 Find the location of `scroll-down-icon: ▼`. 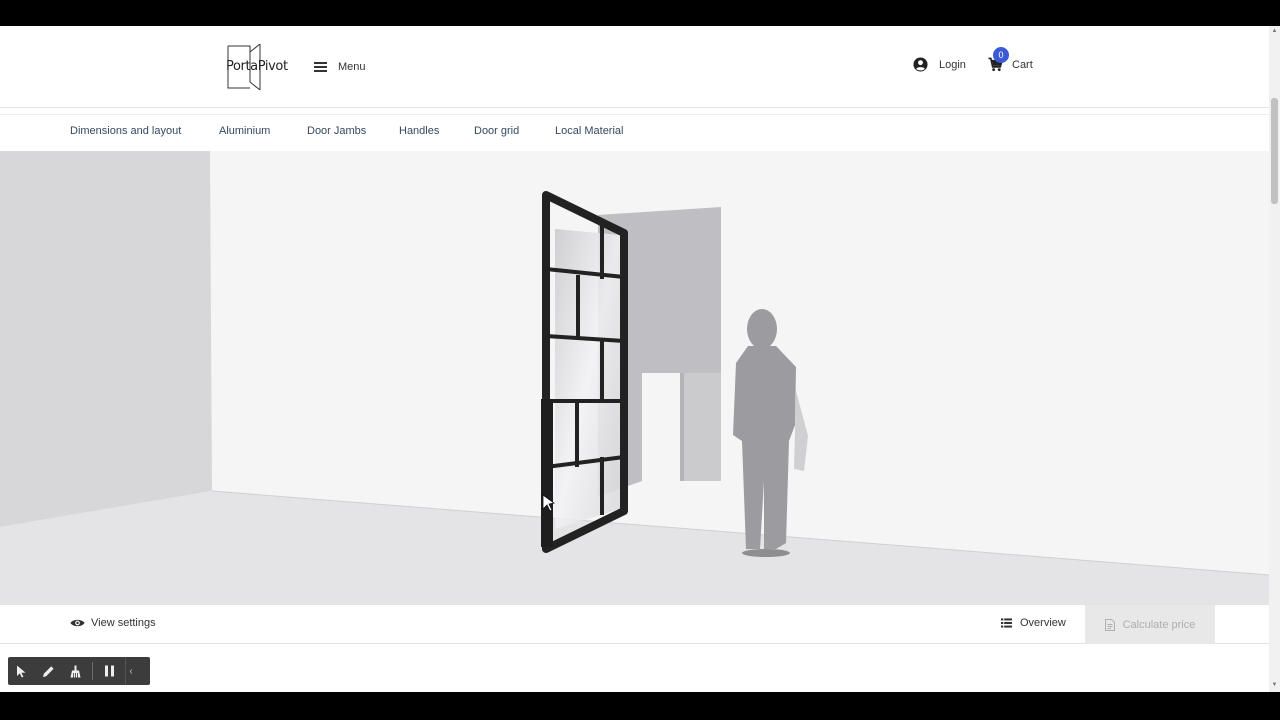

scroll-down-icon: ▼ is located at coordinates (1274, 685).